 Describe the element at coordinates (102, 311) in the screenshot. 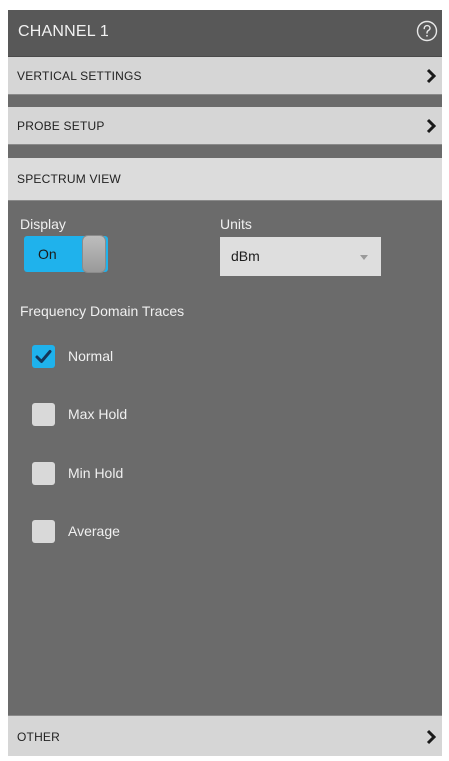

I see `traces-label: Frequency Domain Traces` at that location.